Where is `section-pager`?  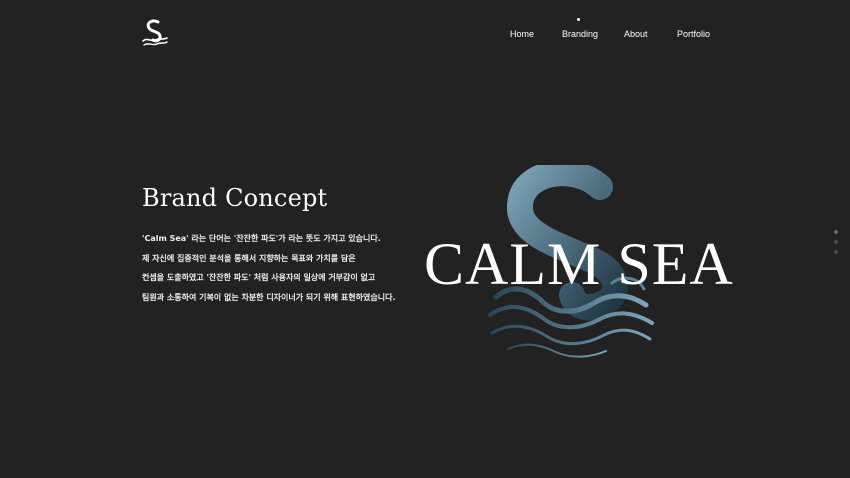 section-pager is located at coordinates (836, 243).